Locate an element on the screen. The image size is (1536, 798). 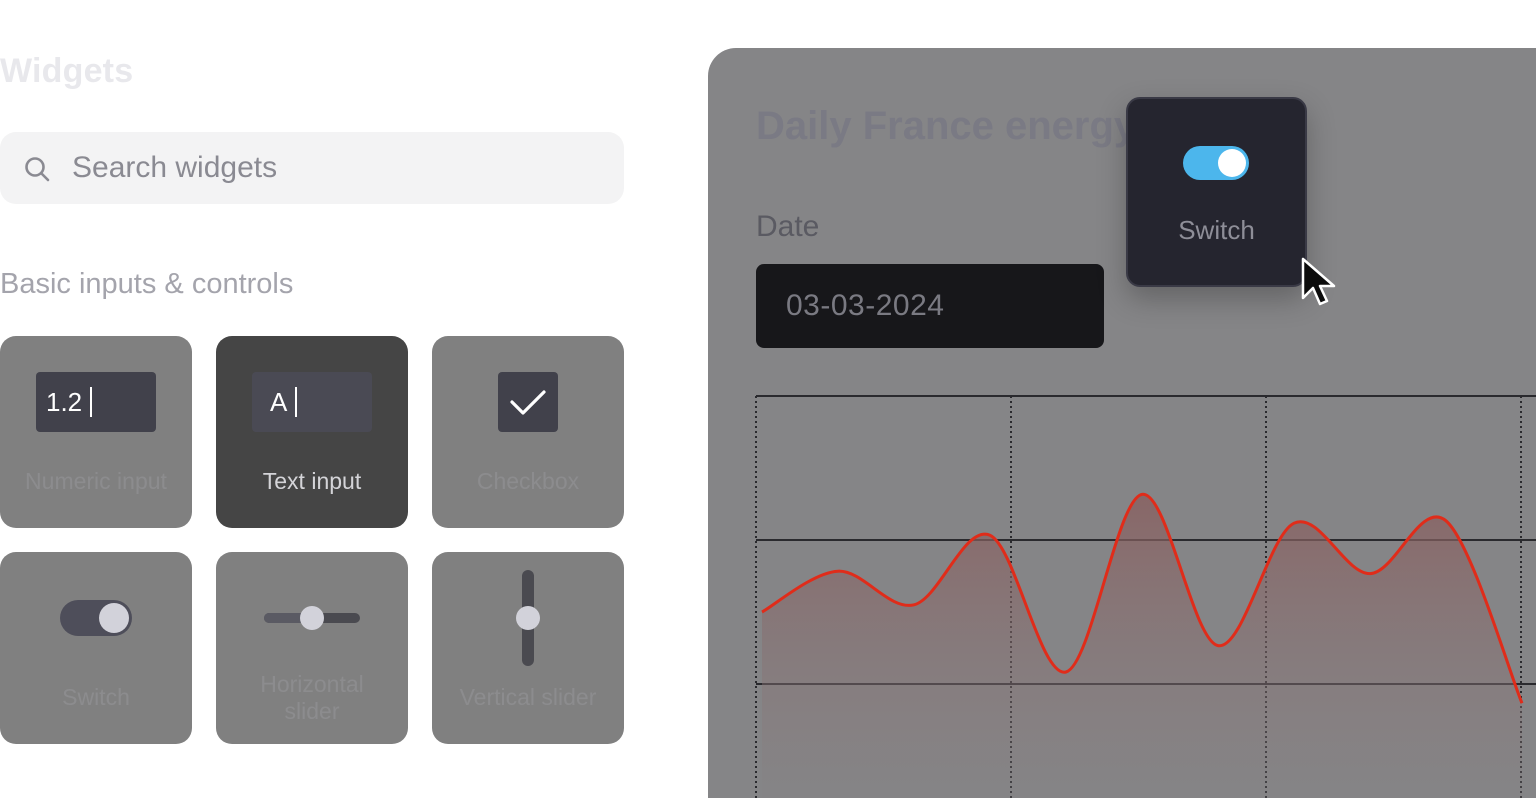
widget-tile-text-input: A Text input is located at coordinates (312, 432).